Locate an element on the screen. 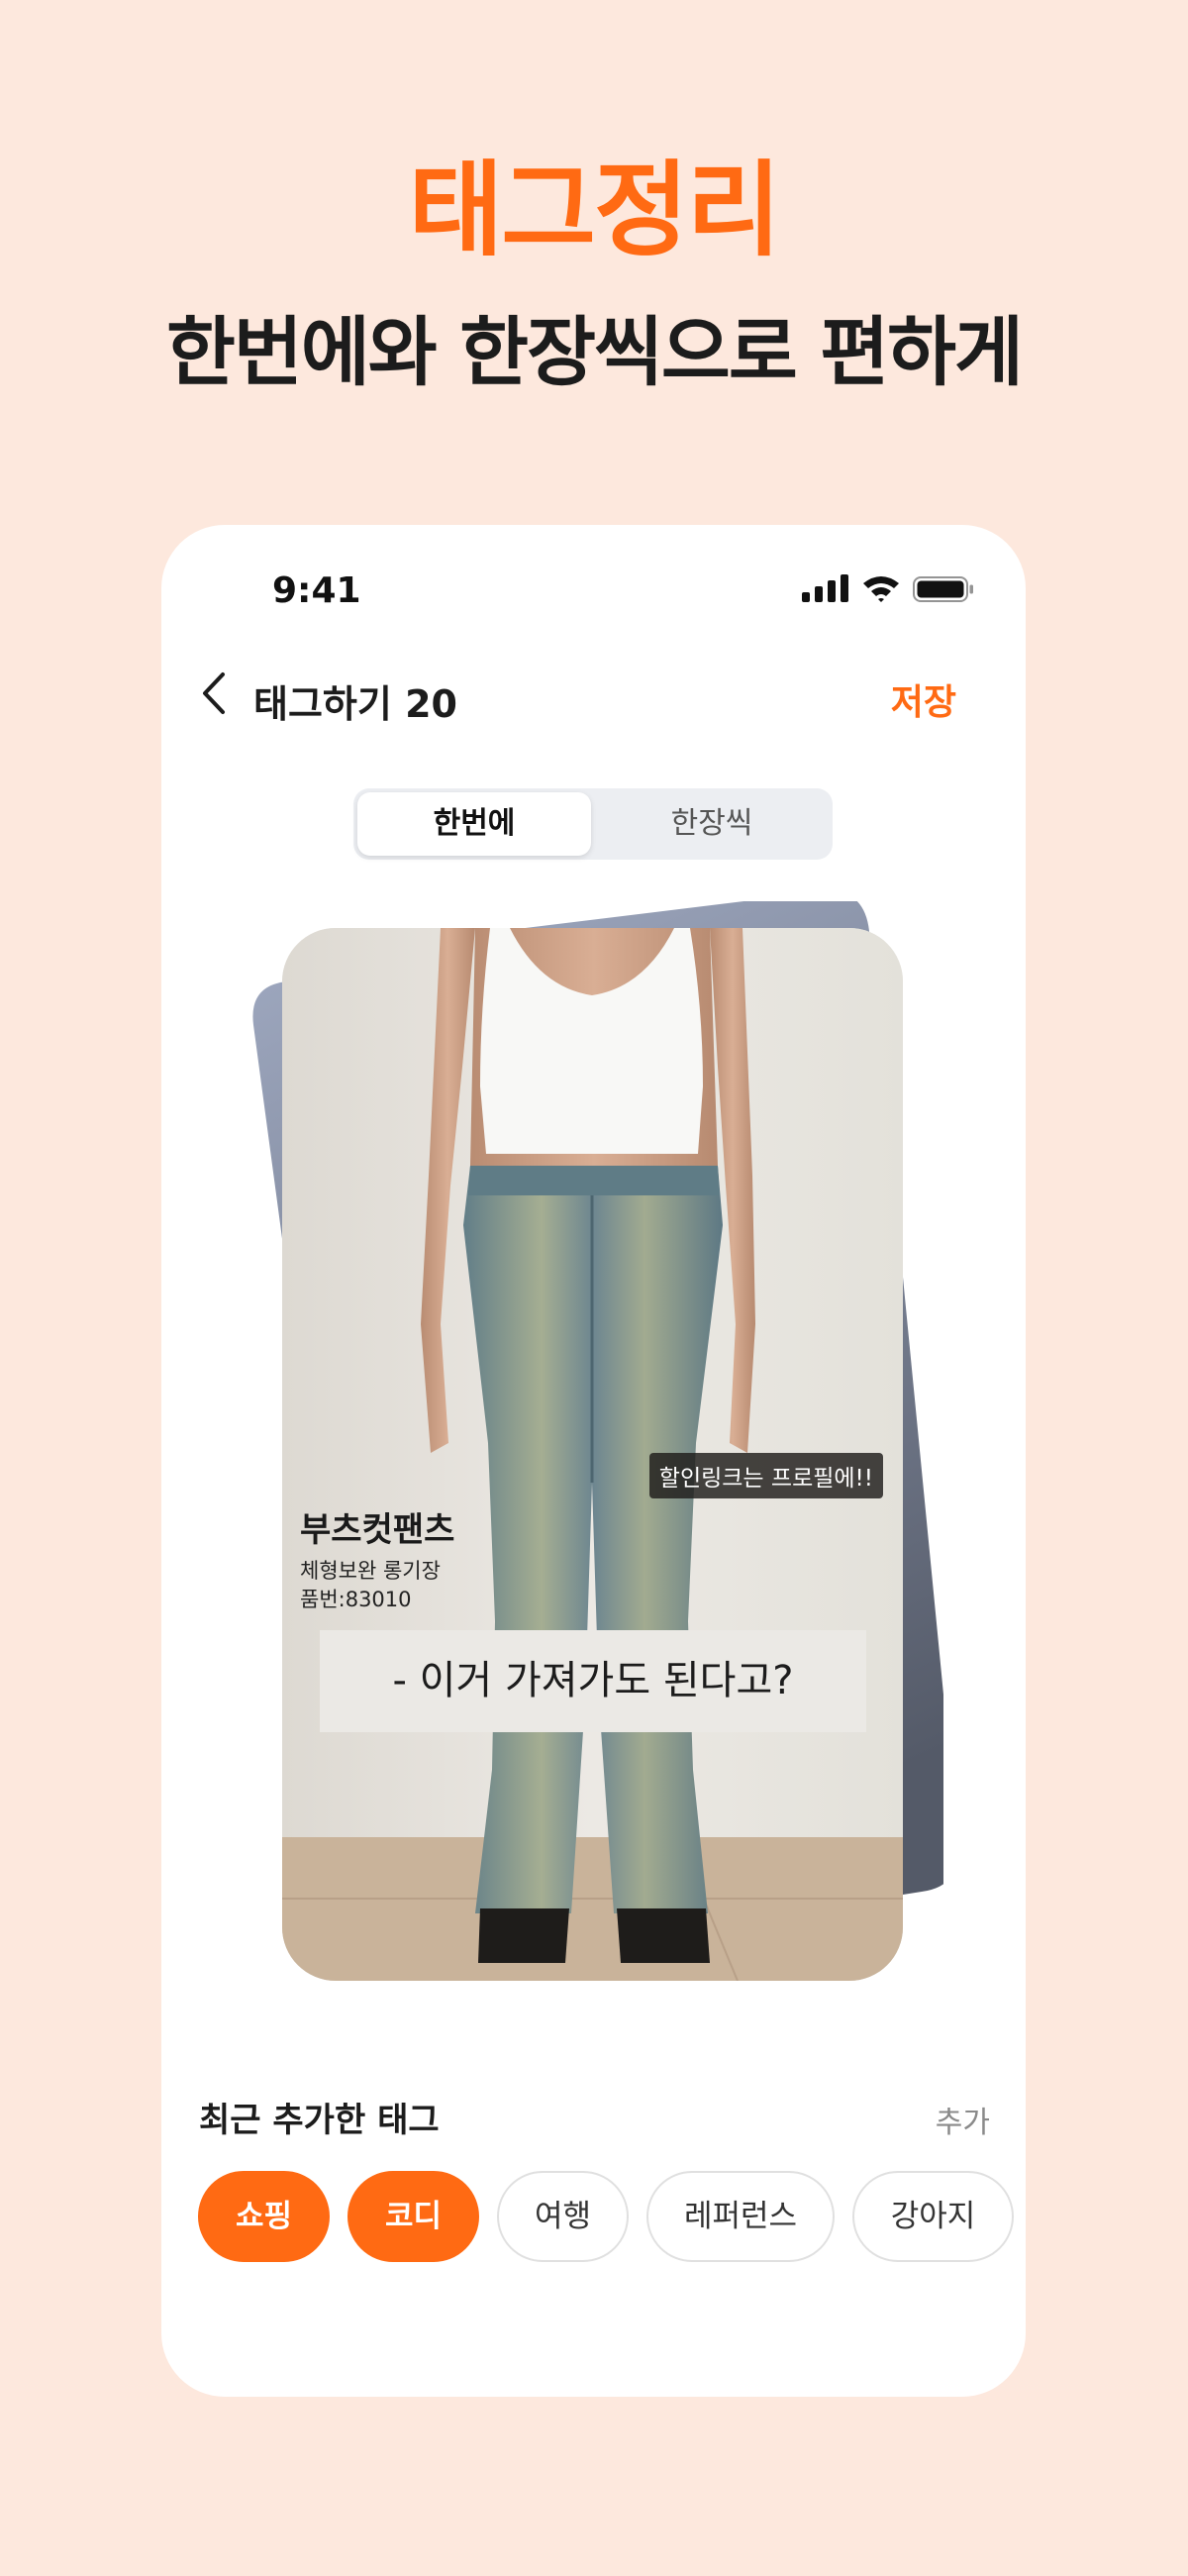 This screenshot has height=2576, width=1188. segment-all-at-once: 한번에 is located at coordinates (474, 824).